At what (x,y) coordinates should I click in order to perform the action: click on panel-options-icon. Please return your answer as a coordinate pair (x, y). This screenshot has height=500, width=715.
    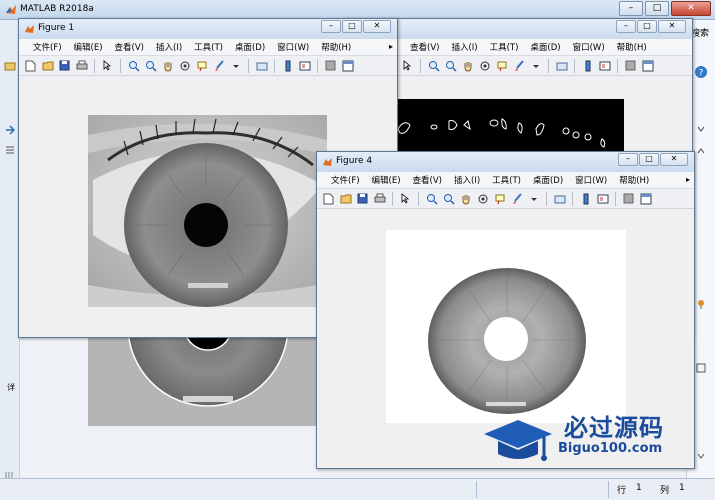
    Looking at the image, I should click on (701, 456).